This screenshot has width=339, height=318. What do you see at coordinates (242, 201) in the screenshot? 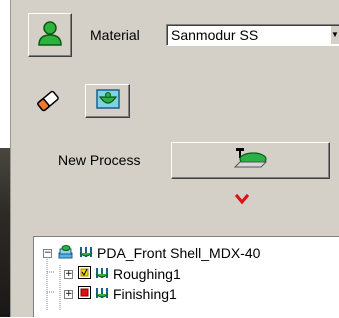
I see `red-down-arrow-icon` at bounding box center [242, 201].